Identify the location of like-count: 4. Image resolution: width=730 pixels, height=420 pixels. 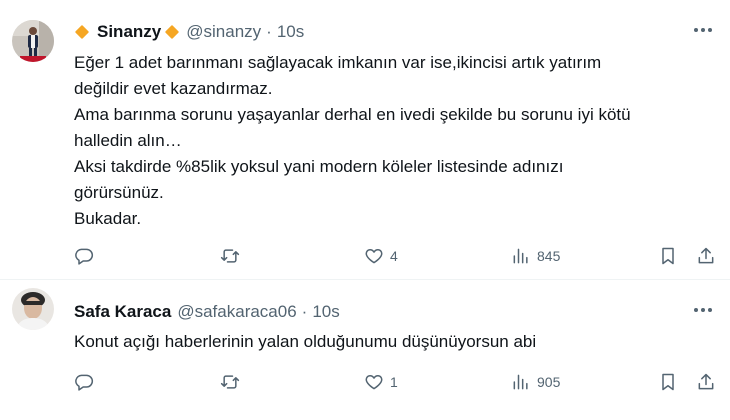
(394, 256).